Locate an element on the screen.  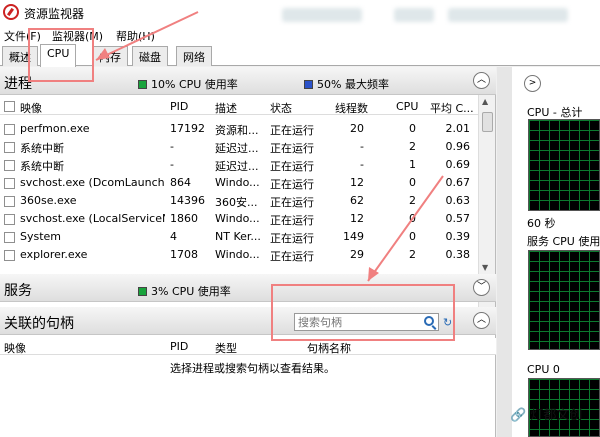
row-pid: 864 is located at coordinates (180, 182).